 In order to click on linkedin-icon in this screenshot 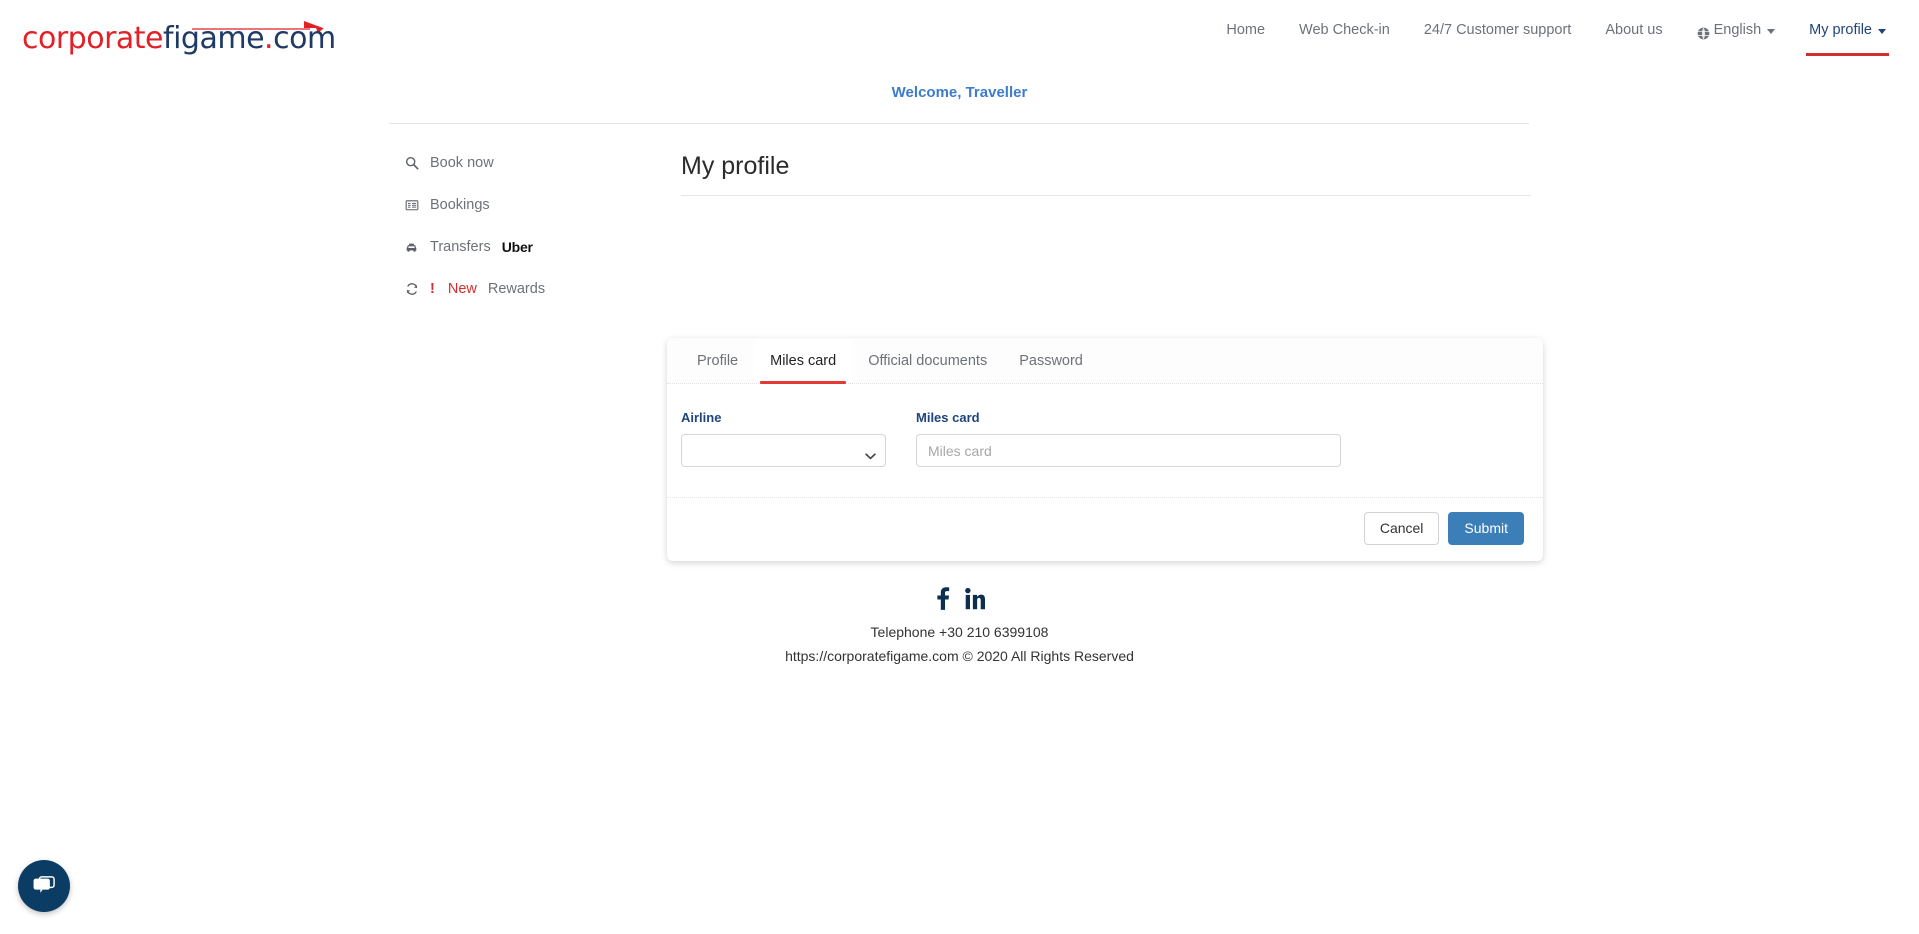, I will do `click(975, 598)`.